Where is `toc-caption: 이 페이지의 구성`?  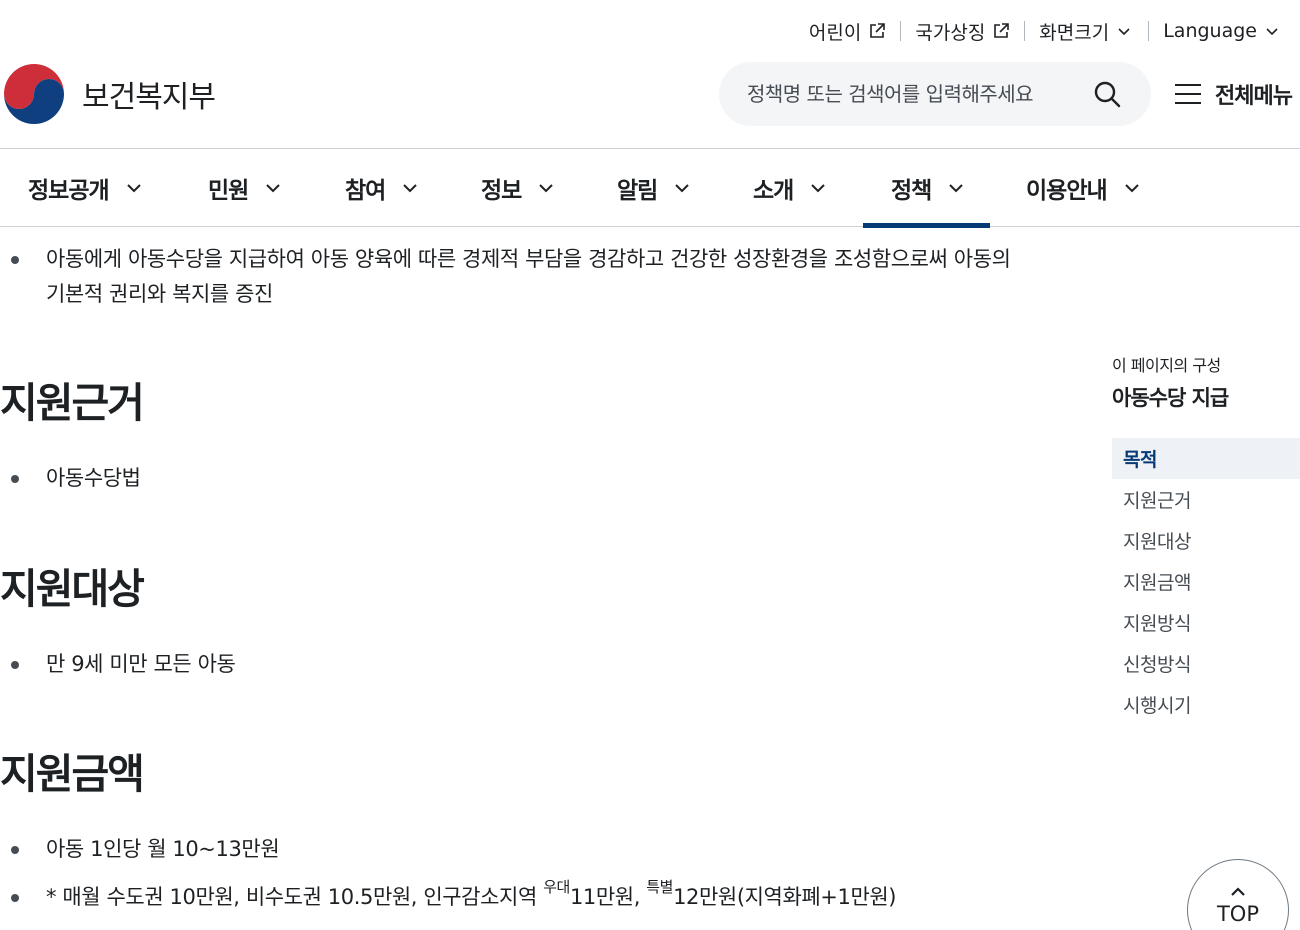 toc-caption: 이 페이지의 구성 is located at coordinates (1166, 365).